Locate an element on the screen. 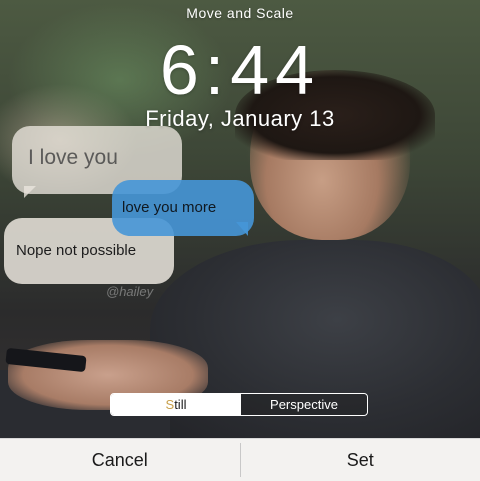 The height and width of the screenshot is (481, 480). motion-mode-toggle: Still Perspective is located at coordinates (239, 404).